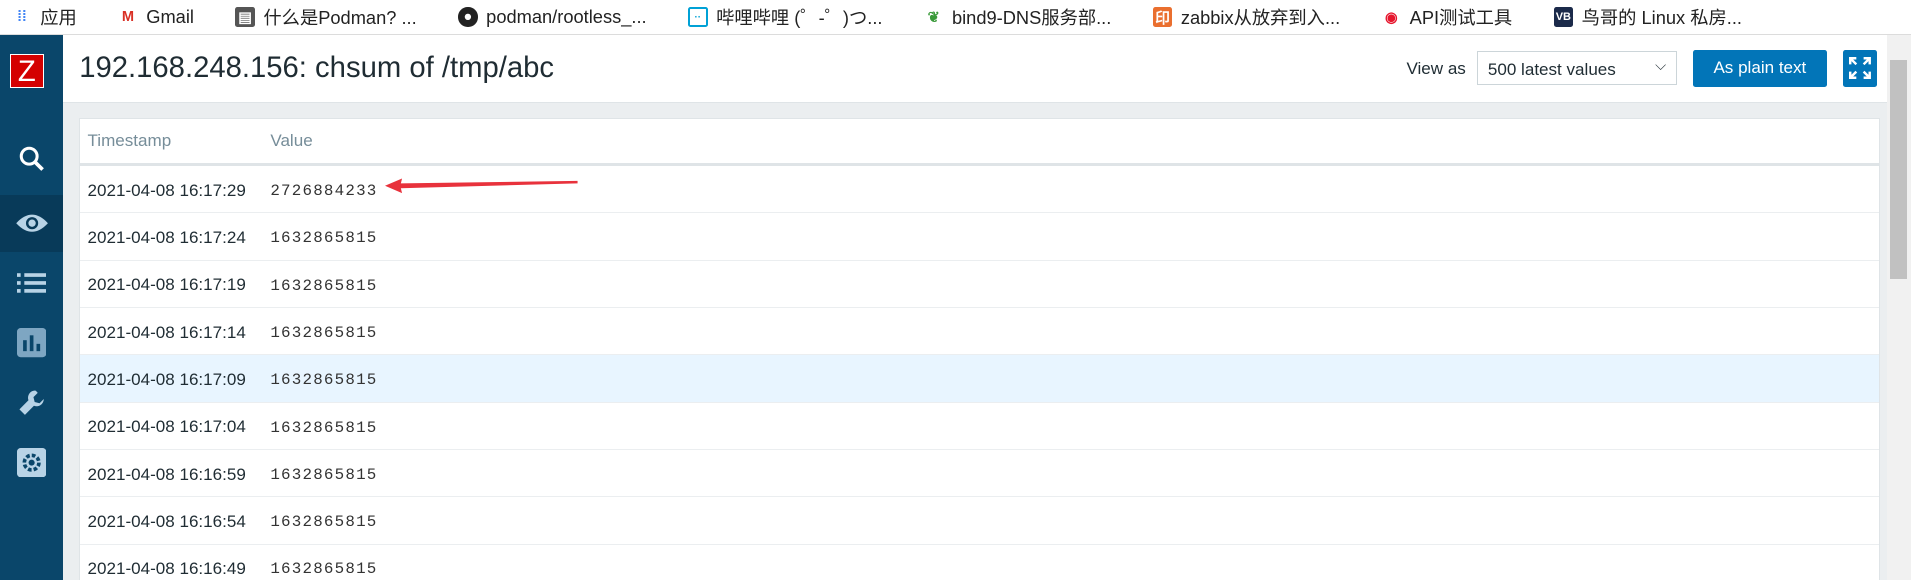 The width and height of the screenshot is (1911, 580). What do you see at coordinates (32, 224) in the screenshot?
I see `eye-icon` at bounding box center [32, 224].